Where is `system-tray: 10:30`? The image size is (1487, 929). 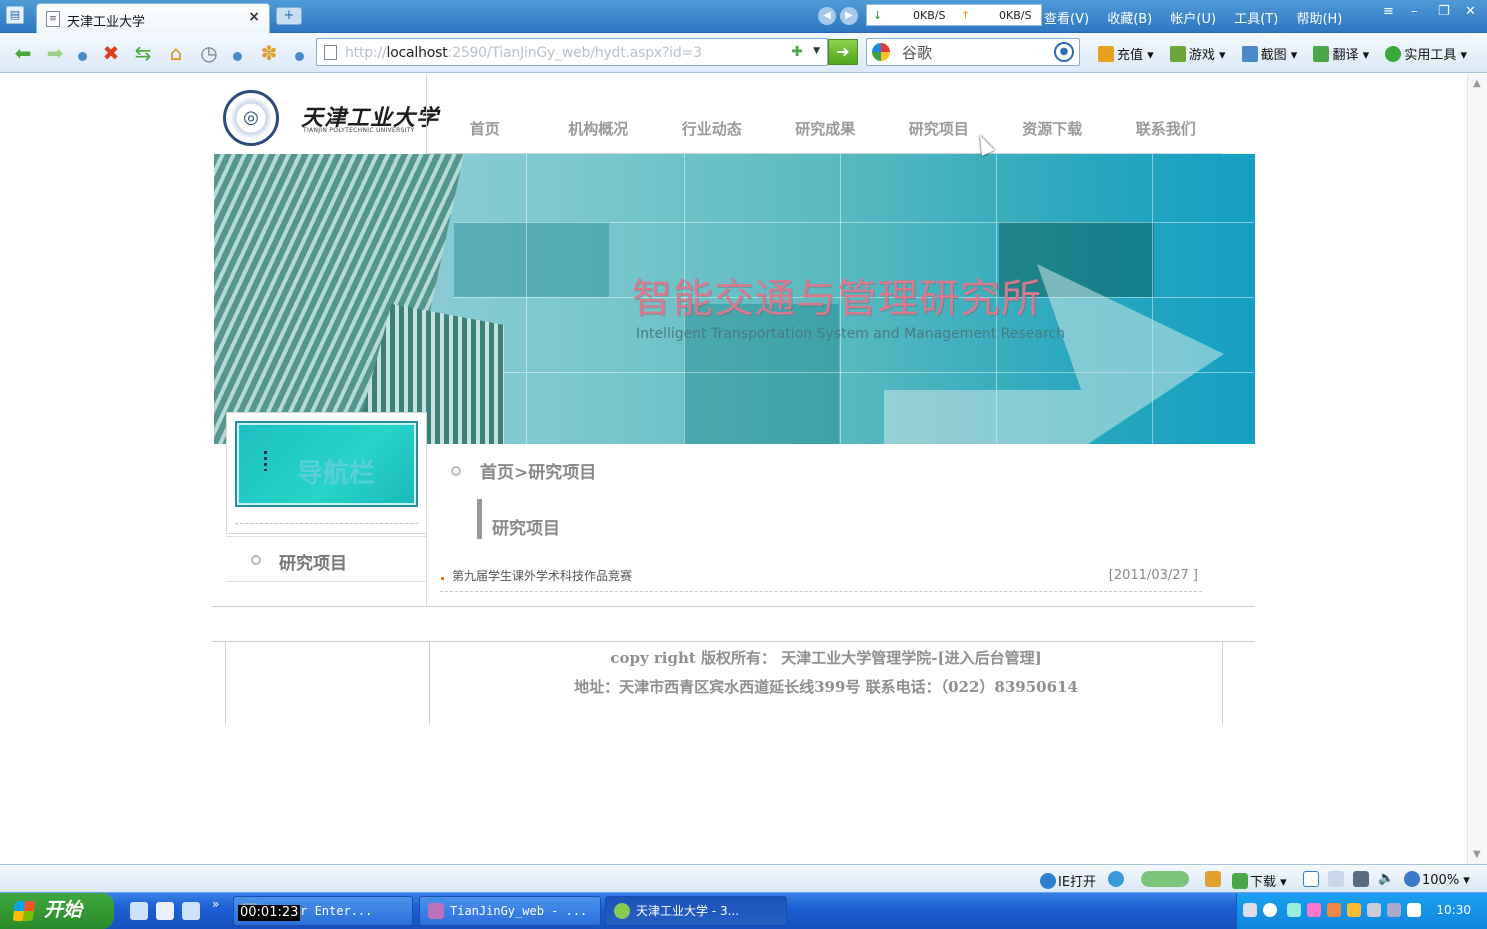 system-tray: 10:30 is located at coordinates (1361, 911).